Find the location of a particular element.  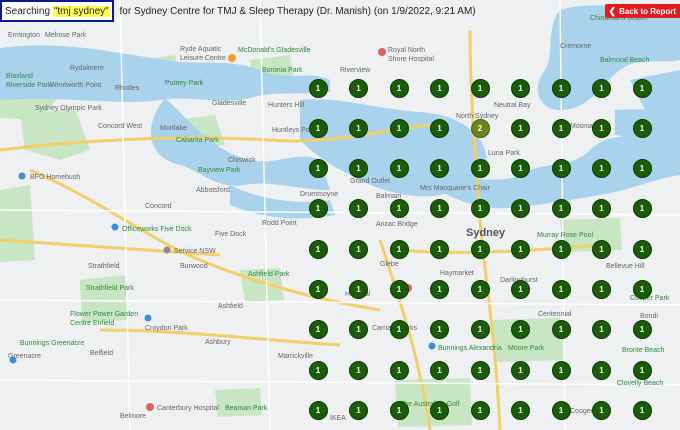

map-label: Croydon Park is located at coordinates (166, 328).